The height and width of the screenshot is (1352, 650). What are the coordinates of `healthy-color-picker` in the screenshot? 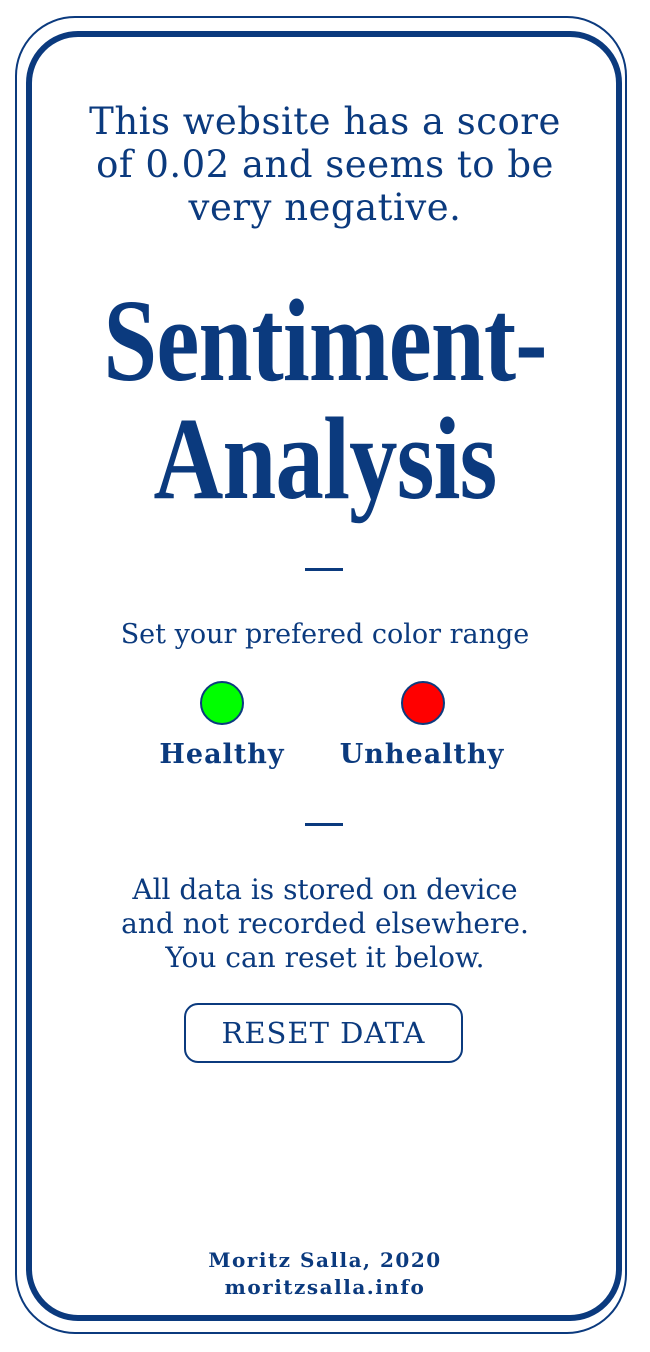 It's located at (222, 703).